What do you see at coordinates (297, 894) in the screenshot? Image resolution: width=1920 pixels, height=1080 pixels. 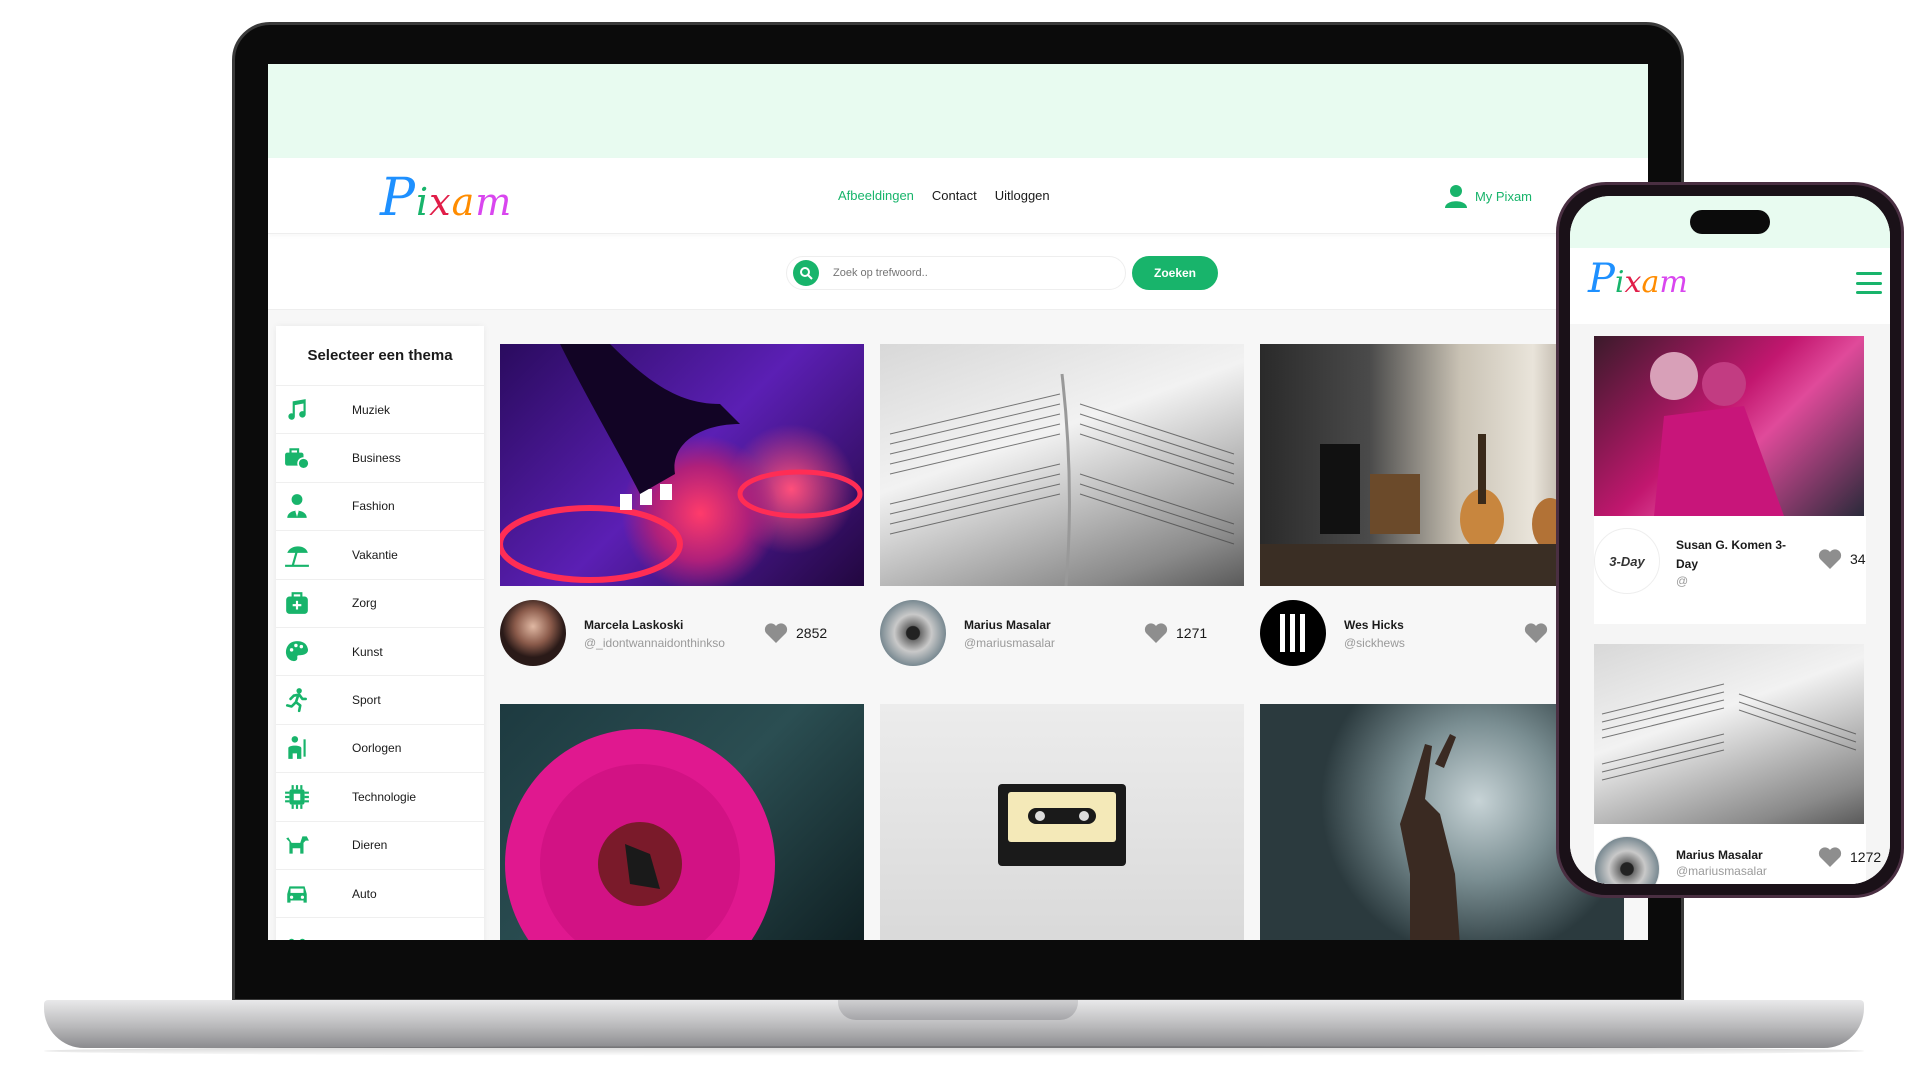 I see `car-icon` at bounding box center [297, 894].